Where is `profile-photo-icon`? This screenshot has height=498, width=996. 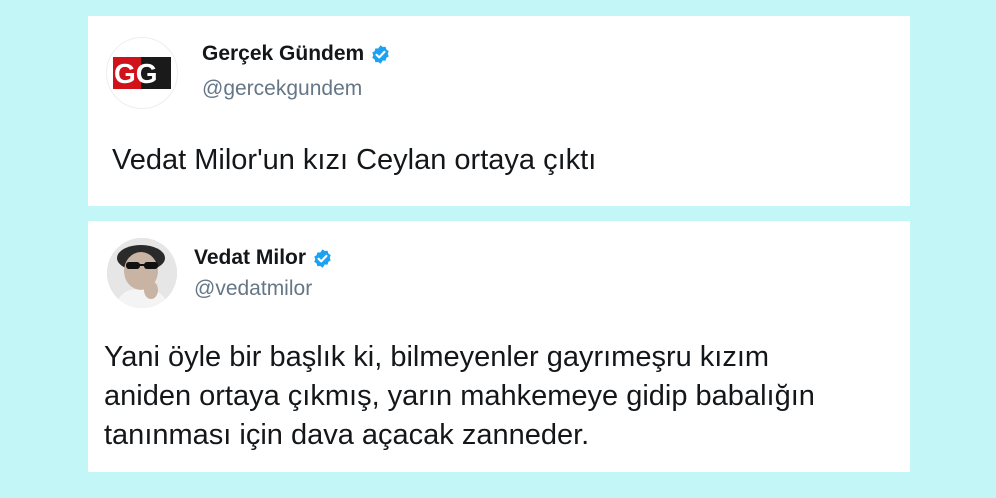 profile-photo-icon is located at coordinates (142, 273).